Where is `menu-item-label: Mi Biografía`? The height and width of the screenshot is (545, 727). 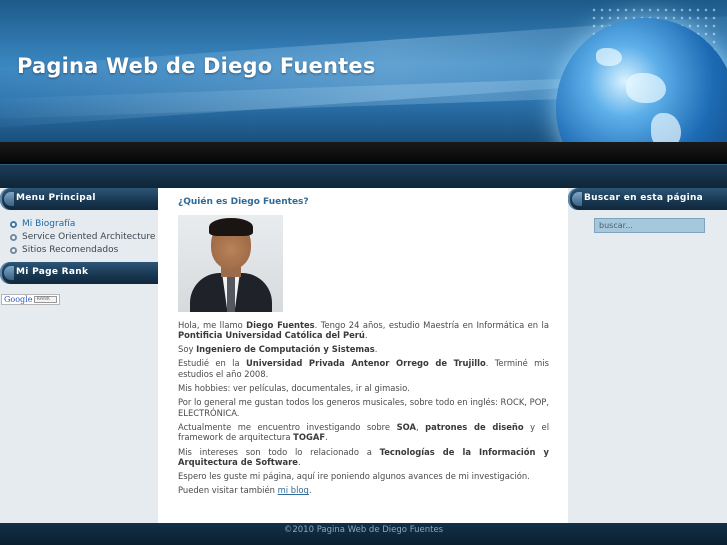 menu-item-label: Mi Biografía is located at coordinates (49, 224).